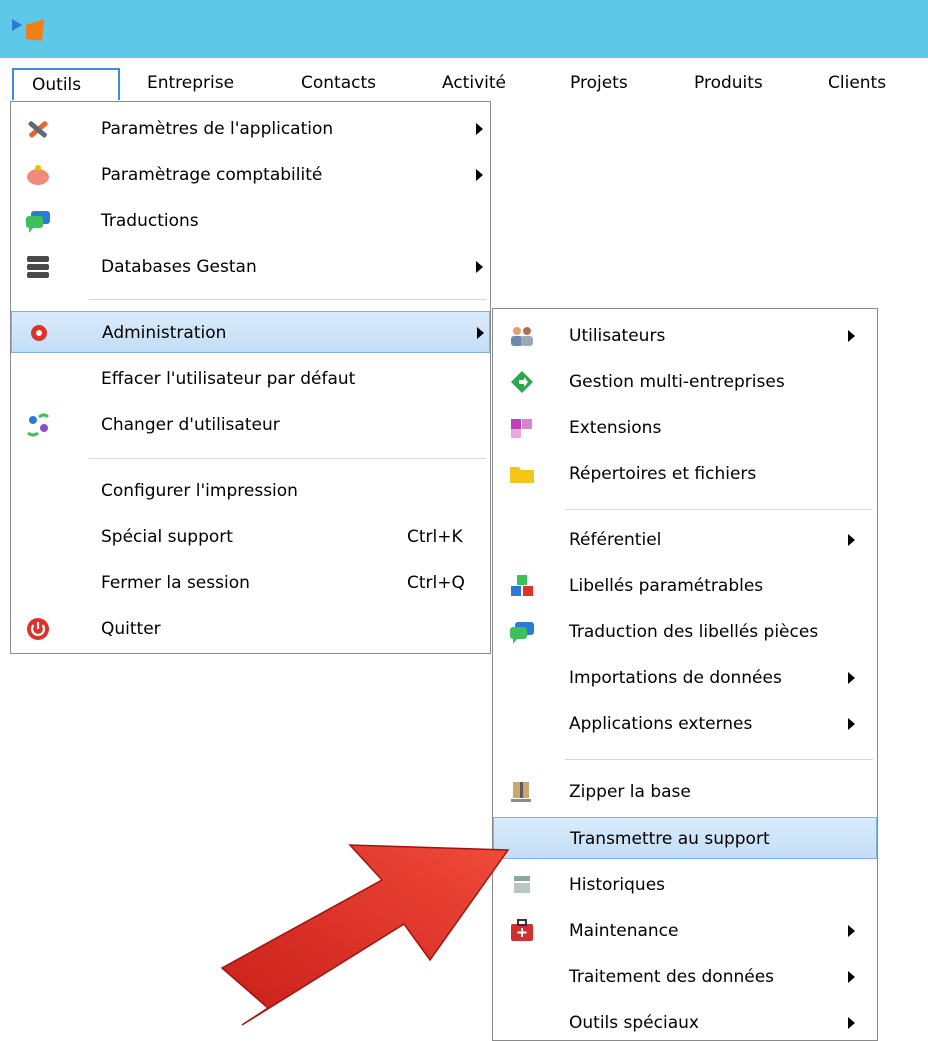 This screenshot has height=1041, width=928. What do you see at coordinates (630, 792) in the screenshot?
I see `menu-item-label: Zipper la base` at bounding box center [630, 792].